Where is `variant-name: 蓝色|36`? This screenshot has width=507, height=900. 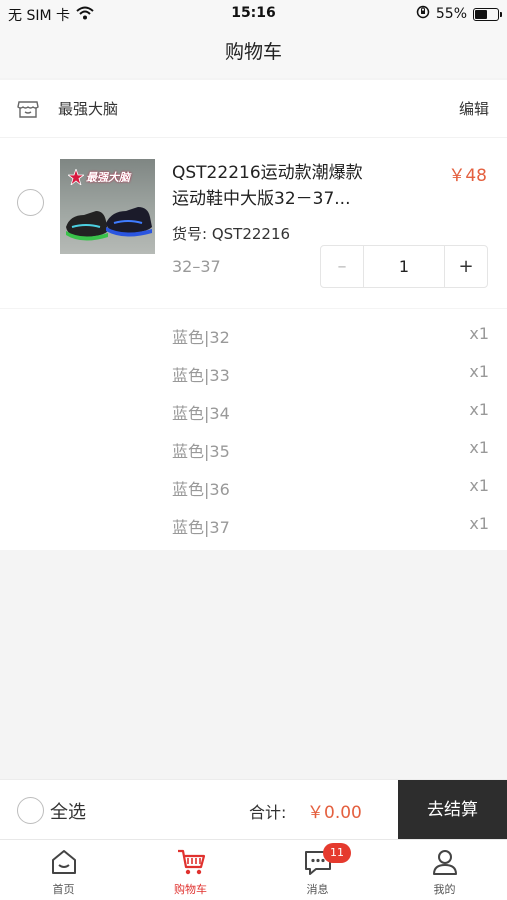 variant-name: 蓝色|36 is located at coordinates (201, 489).